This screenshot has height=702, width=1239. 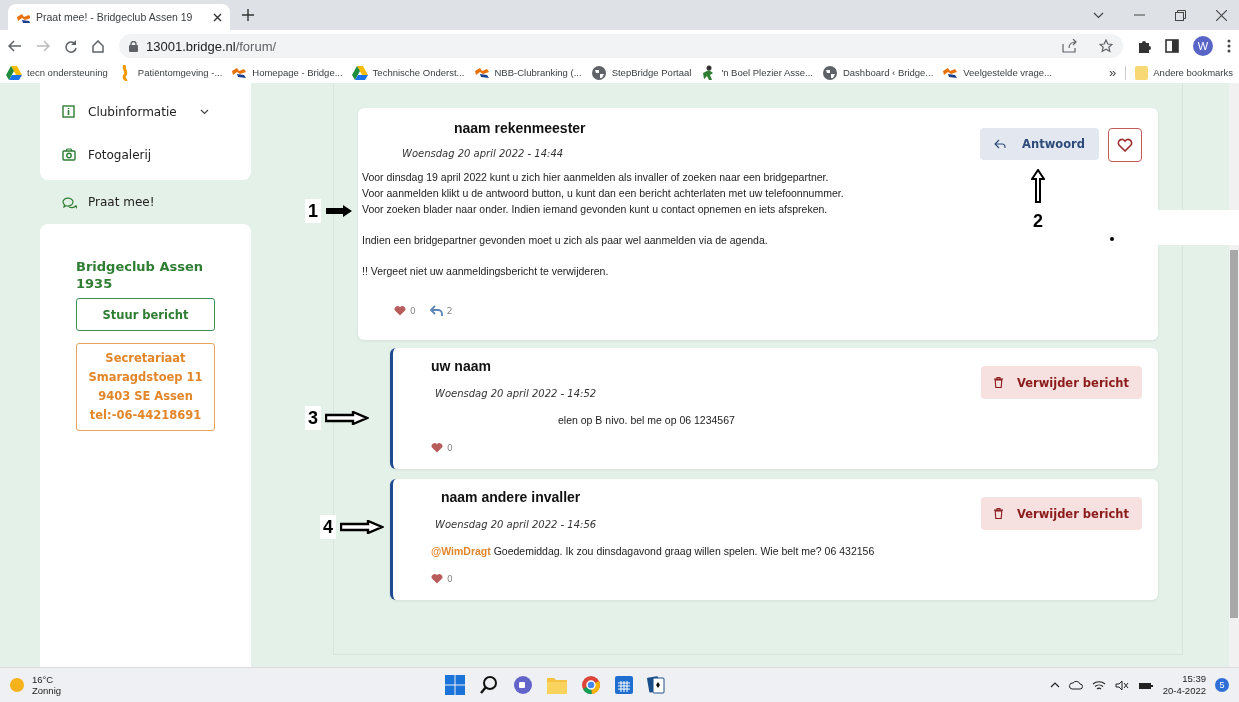 What do you see at coordinates (624, 685) in the screenshot?
I see `calendar-icon` at bounding box center [624, 685].